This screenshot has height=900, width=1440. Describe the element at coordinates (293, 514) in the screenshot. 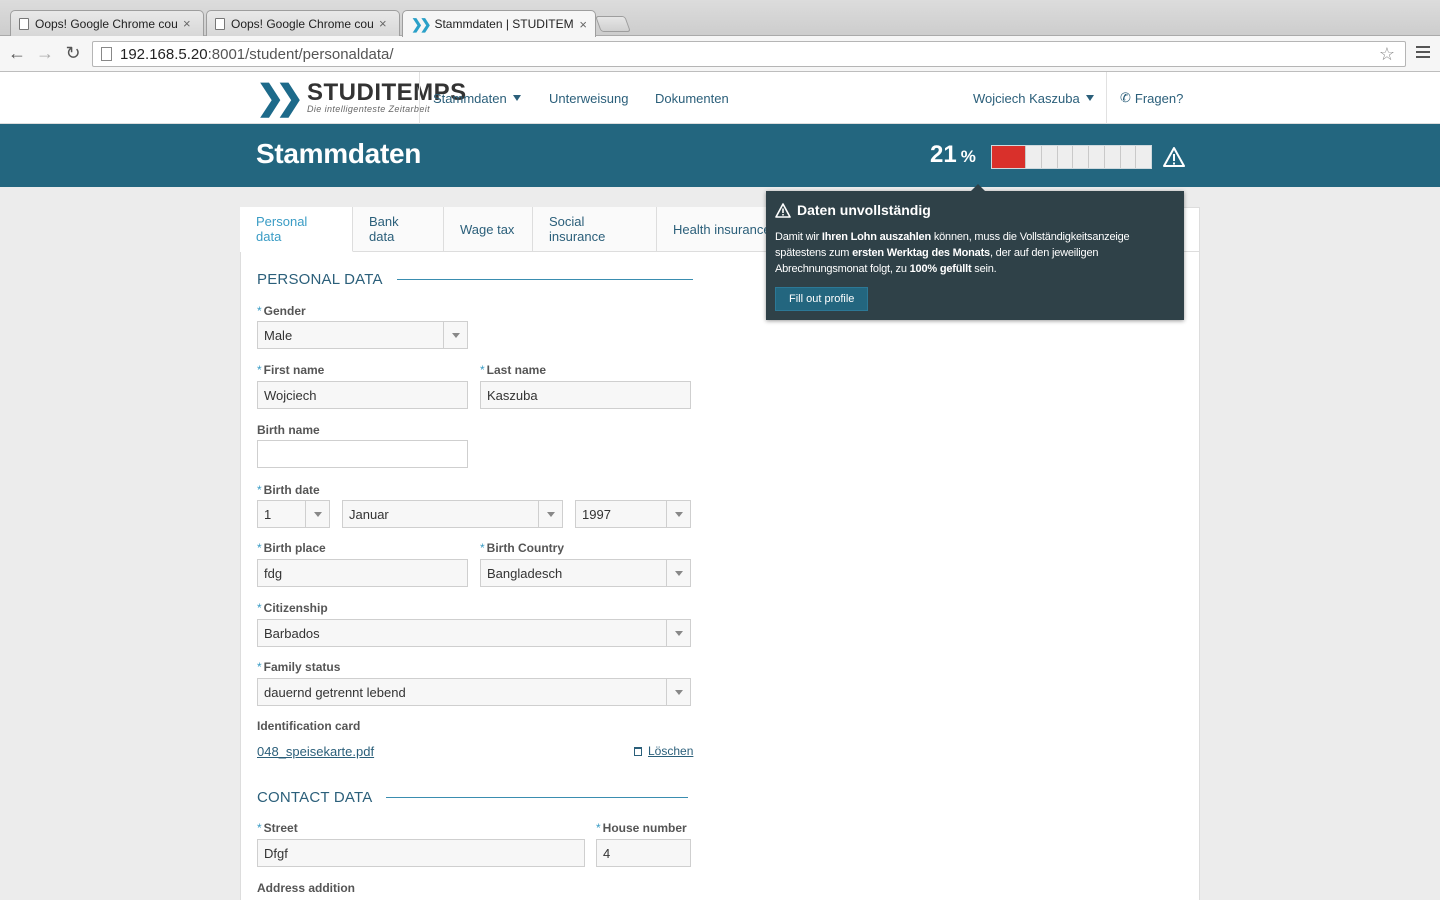

I see `birth-day-select: 1` at that location.